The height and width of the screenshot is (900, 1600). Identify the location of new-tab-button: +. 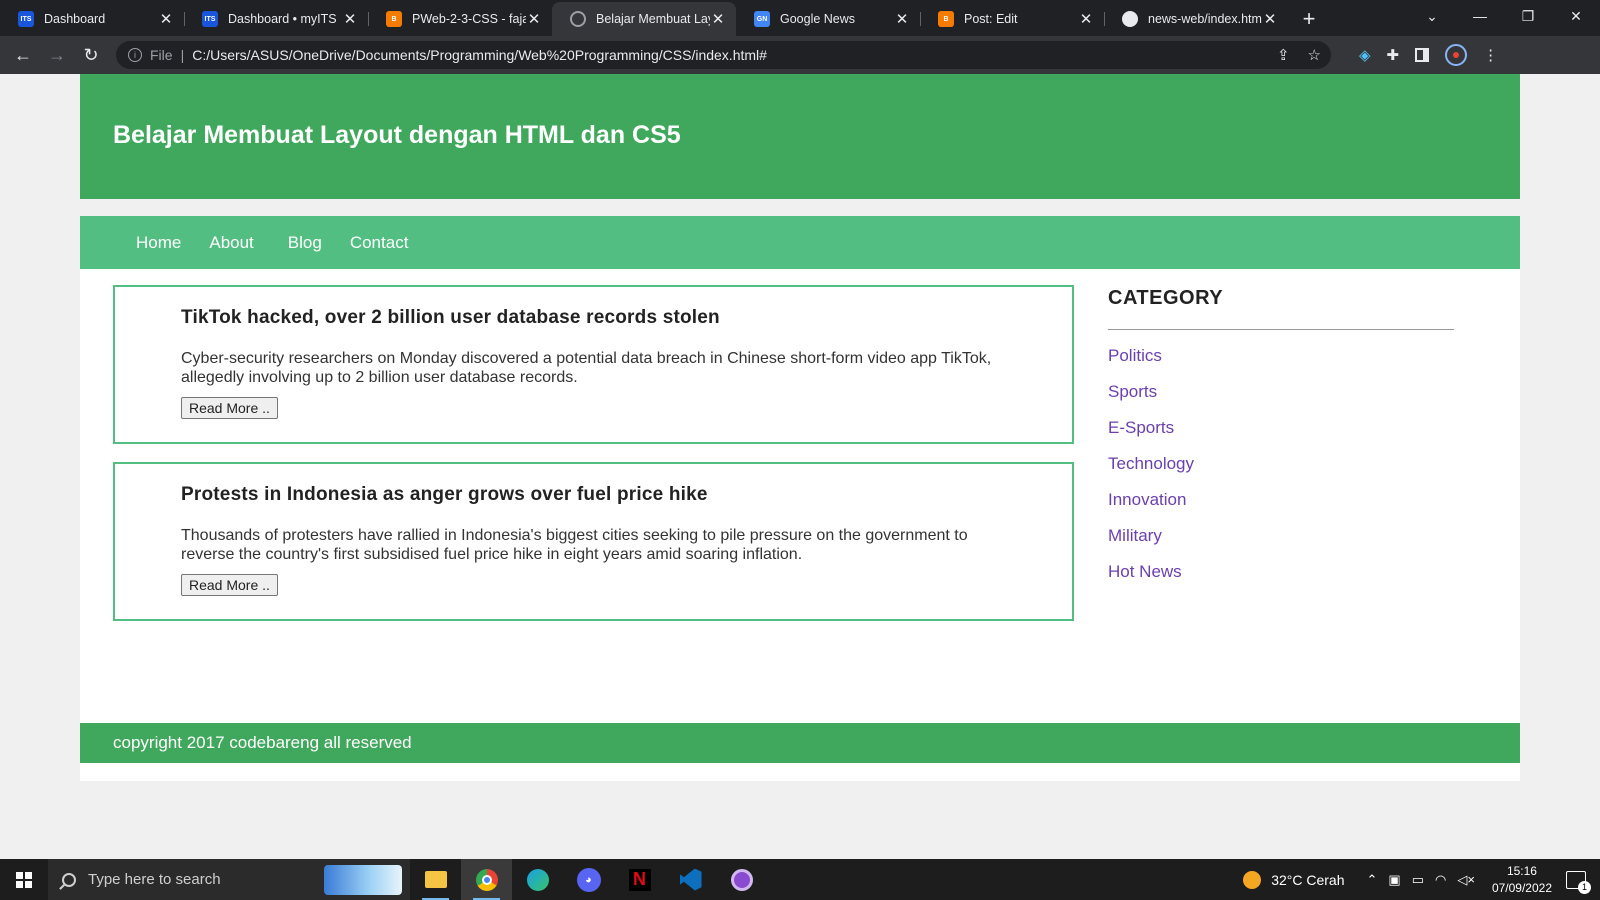
(1309, 19).